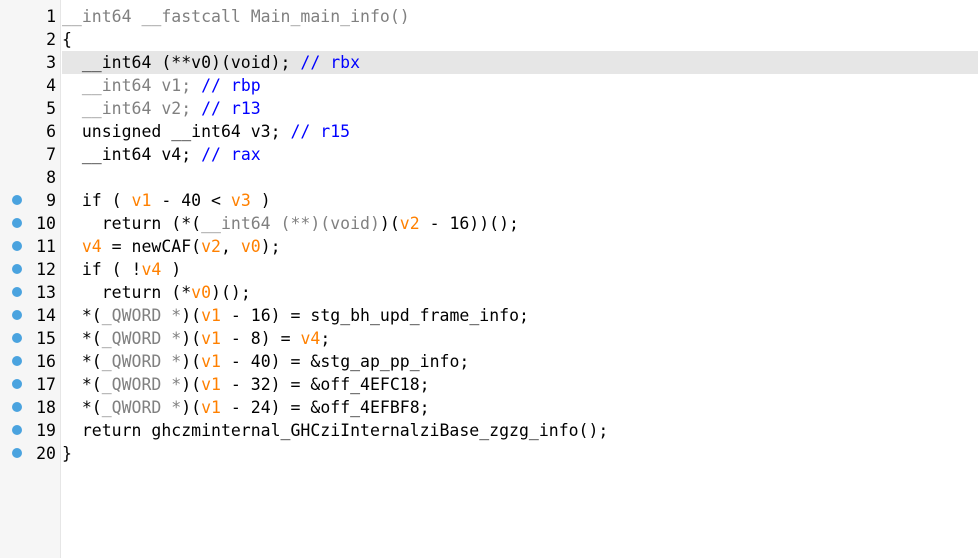 Image resolution: width=978 pixels, height=558 pixels. What do you see at coordinates (211, 62) in the screenshot?
I see `code-text: __int64 (**v0)(void); // rbx` at bounding box center [211, 62].